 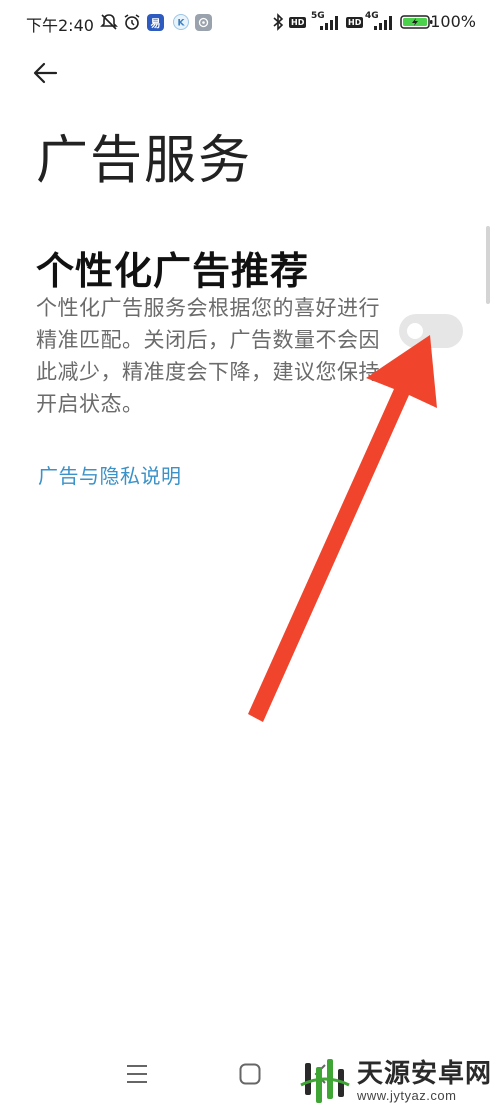 I want to click on k-app-icon: K, so click(x=181, y=22).